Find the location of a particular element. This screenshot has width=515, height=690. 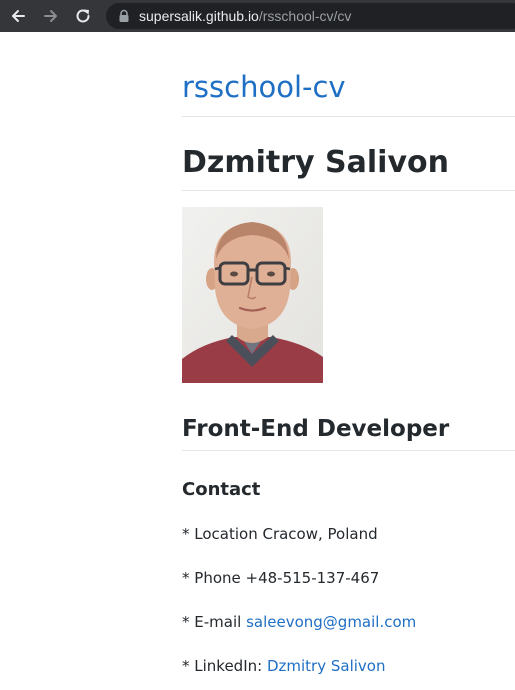

role-heading: Front-End Developer is located at coordinates (316, 429).